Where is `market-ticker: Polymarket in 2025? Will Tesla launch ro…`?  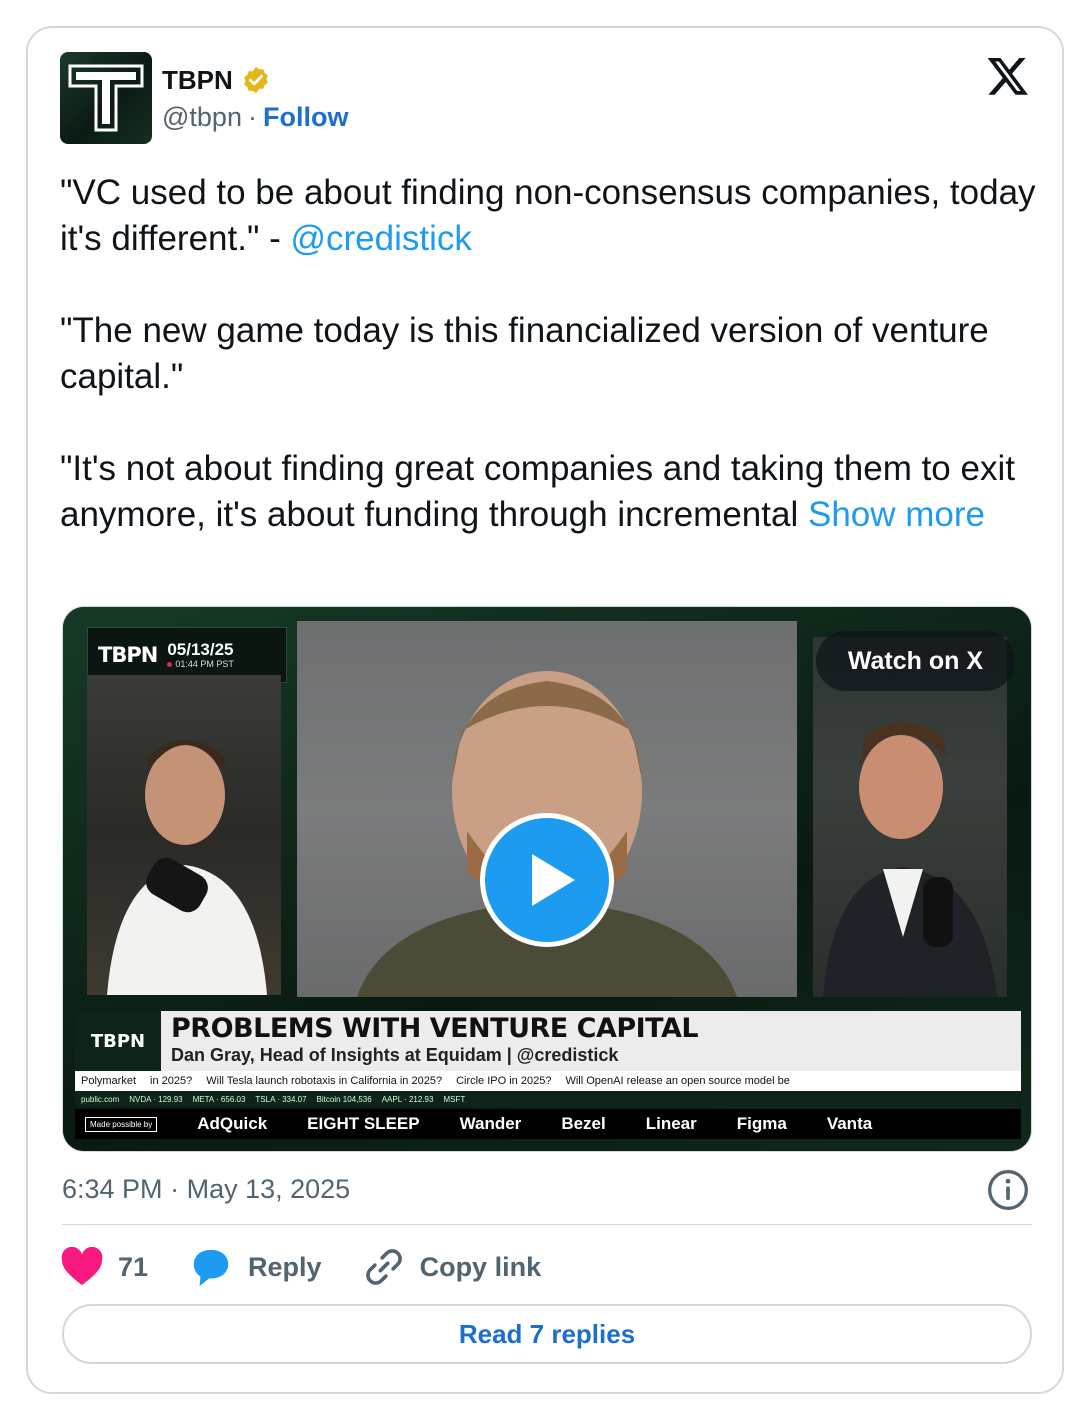 market-ticker: Polymarket in 2025? Will Tesla launch ro… is located at coordinates (548, 1081).